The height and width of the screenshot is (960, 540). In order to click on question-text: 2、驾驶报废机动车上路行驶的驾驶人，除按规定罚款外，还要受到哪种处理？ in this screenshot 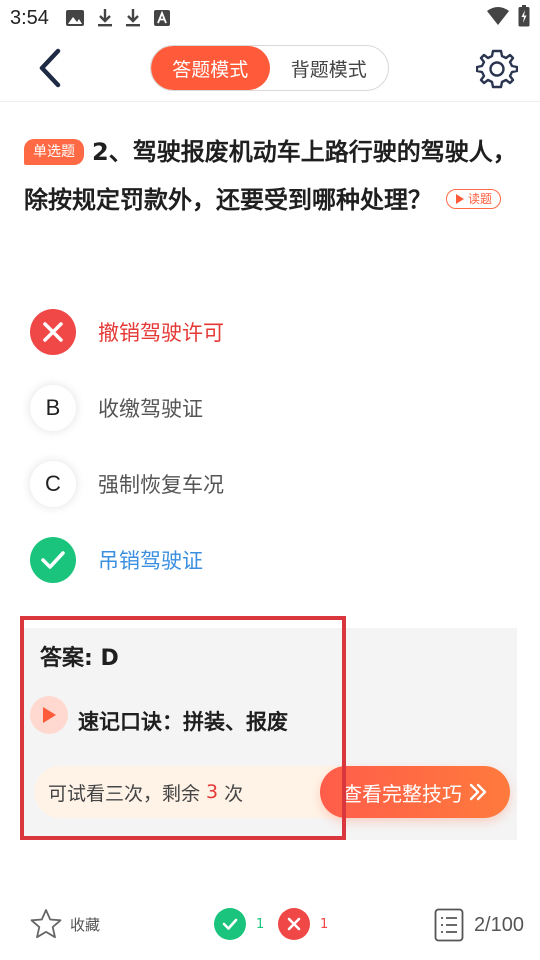, I will do `click(270, 176)`.